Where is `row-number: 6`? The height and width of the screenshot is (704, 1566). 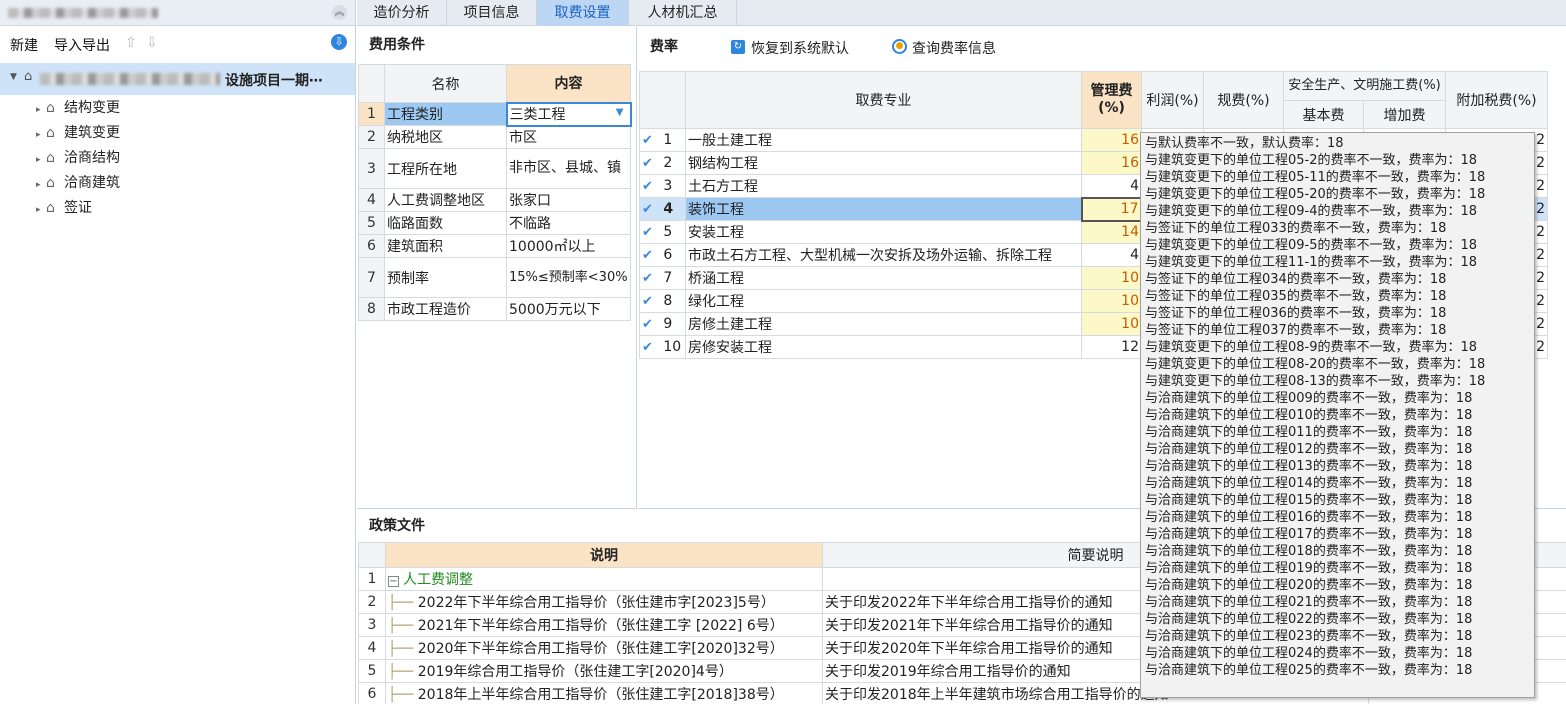 row-number: 6 is located at coordinates (668, 255).